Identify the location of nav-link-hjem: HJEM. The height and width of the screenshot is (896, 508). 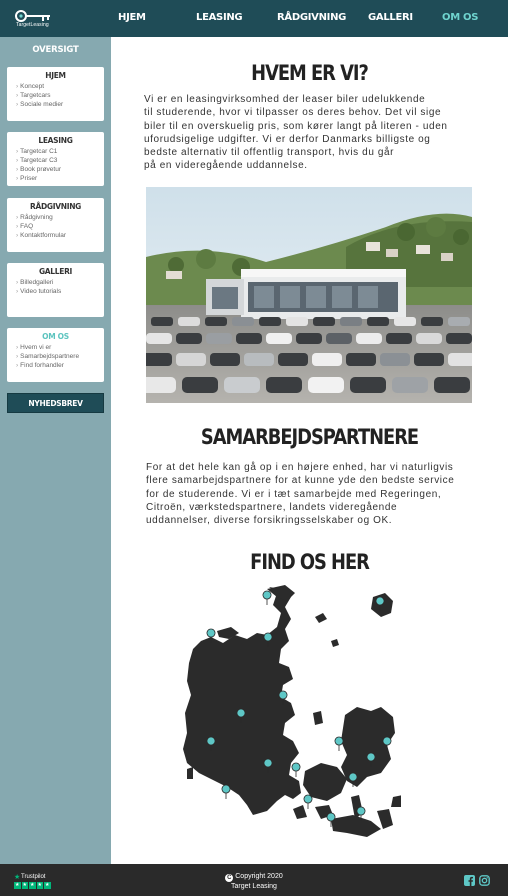
(132, 17).